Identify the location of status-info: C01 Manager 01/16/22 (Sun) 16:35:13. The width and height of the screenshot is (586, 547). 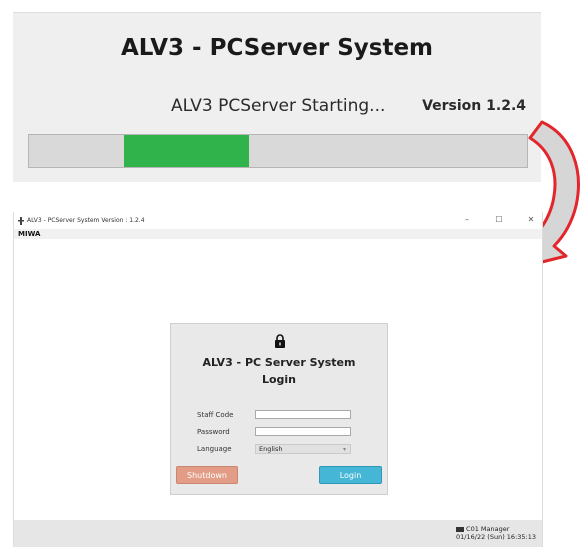
(496, 533).